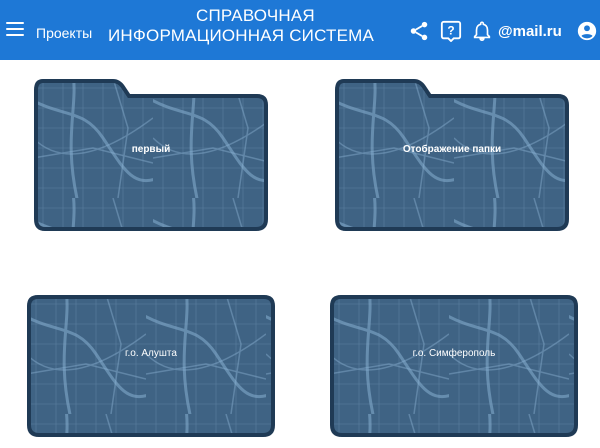 Image resolution: width=600 pixels, height=448 pixels. I want to click on folder-label: Отображение папки, so click(452, 149).